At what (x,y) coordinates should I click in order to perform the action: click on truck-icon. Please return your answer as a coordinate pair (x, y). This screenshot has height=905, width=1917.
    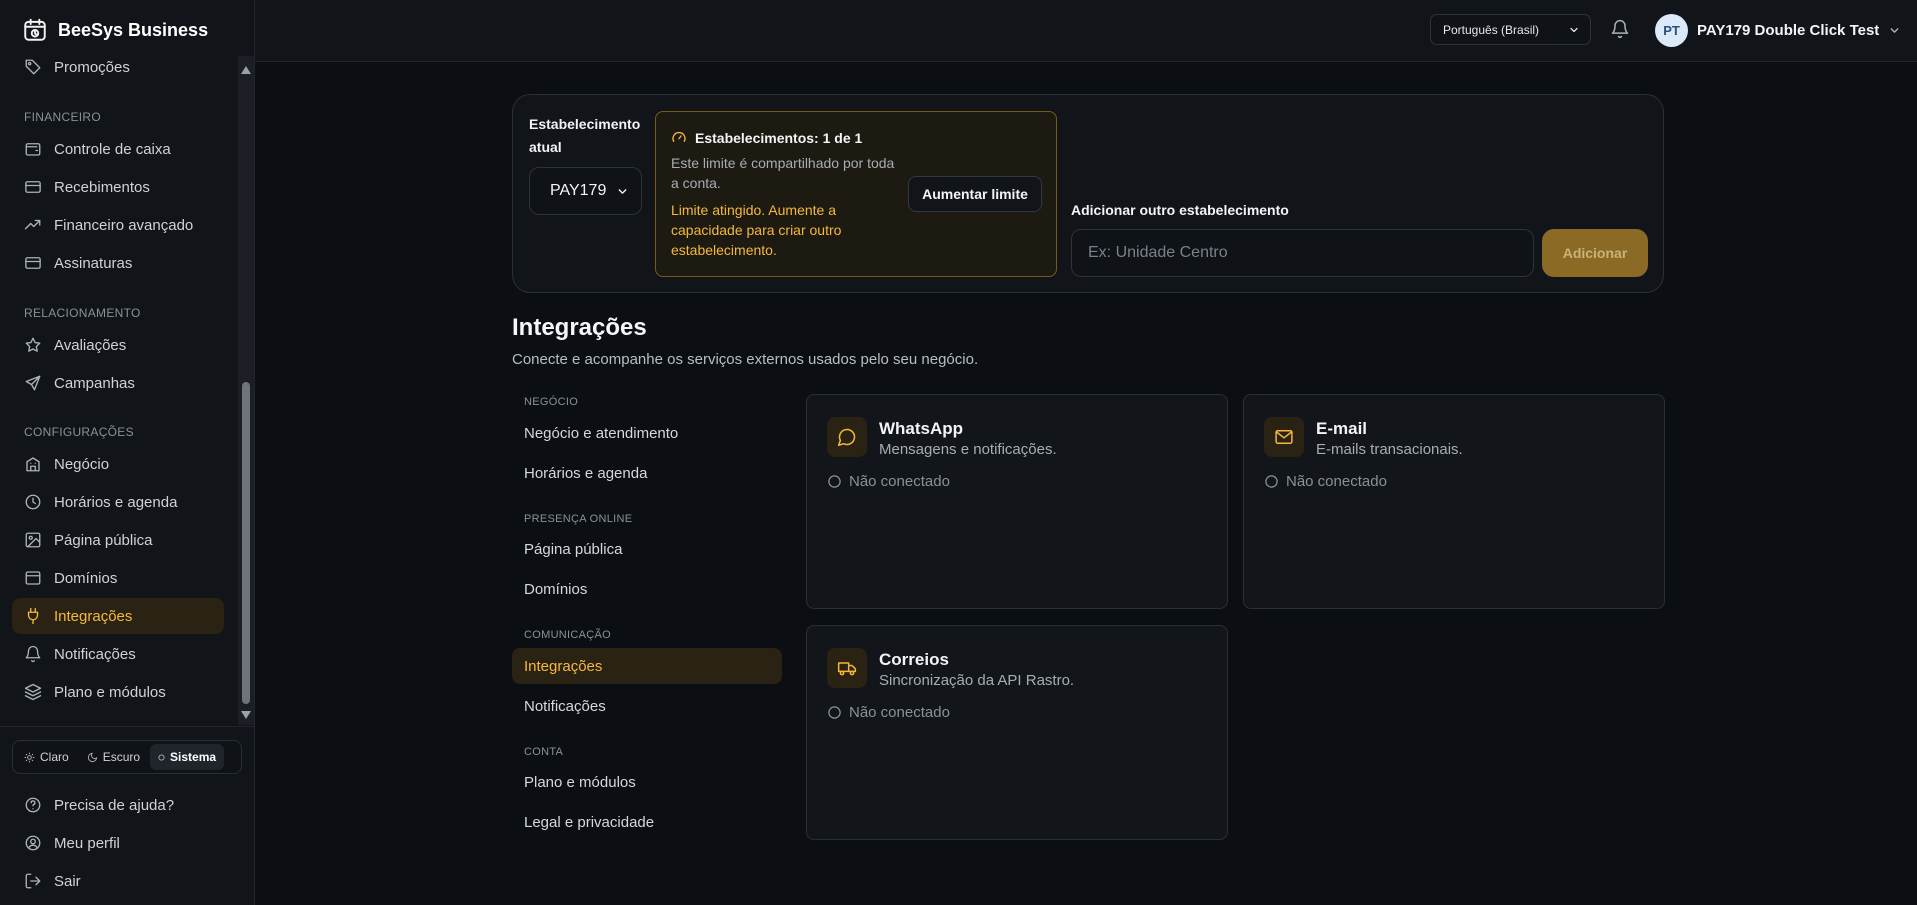
    Looking at the image, I should click on (847, 668).